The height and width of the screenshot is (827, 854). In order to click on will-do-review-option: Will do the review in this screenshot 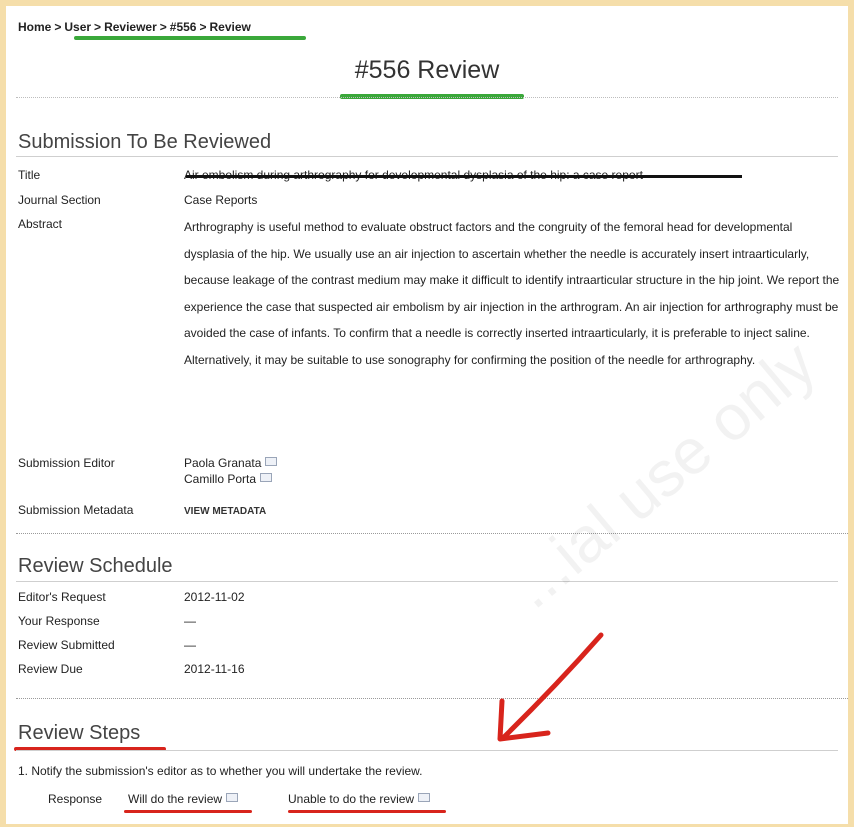, I will do `click(183, 799)`.